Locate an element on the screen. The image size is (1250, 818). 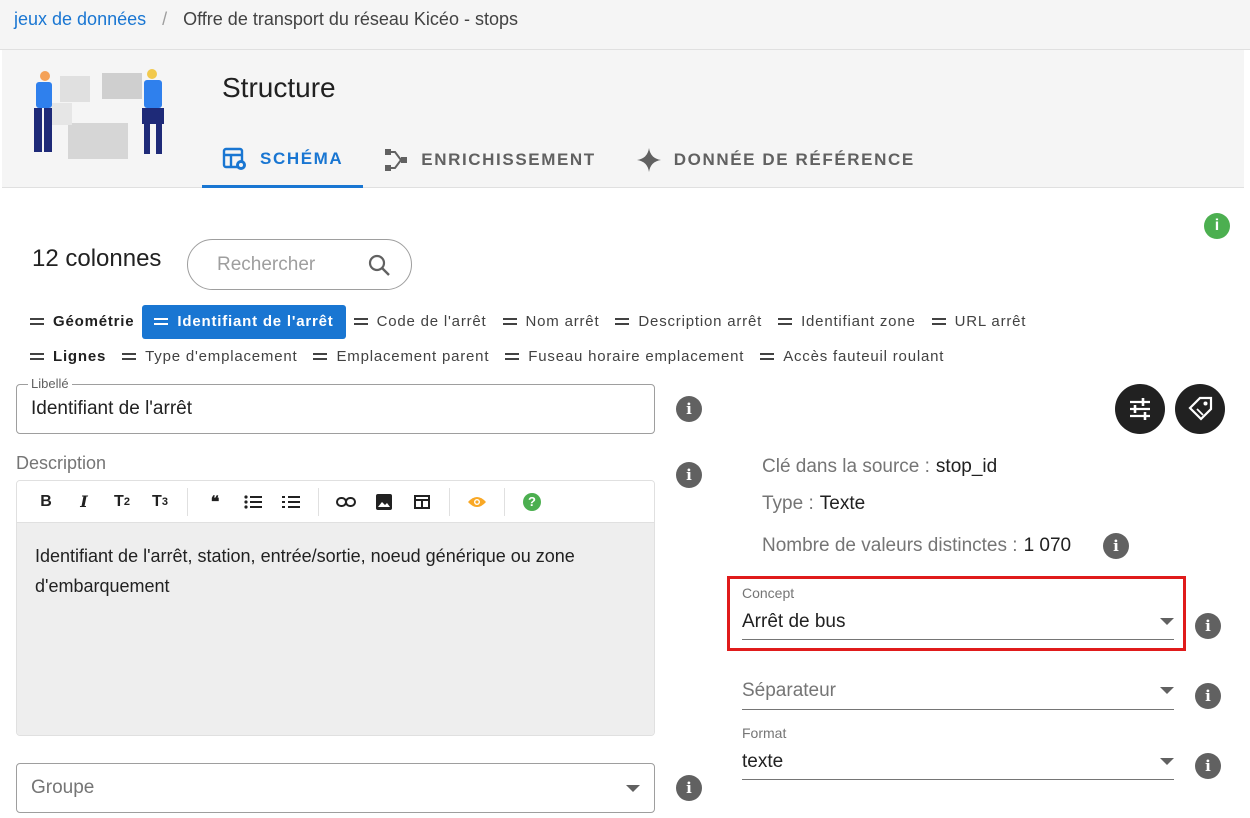
tune-icon is located at coordinates (1140, 409).